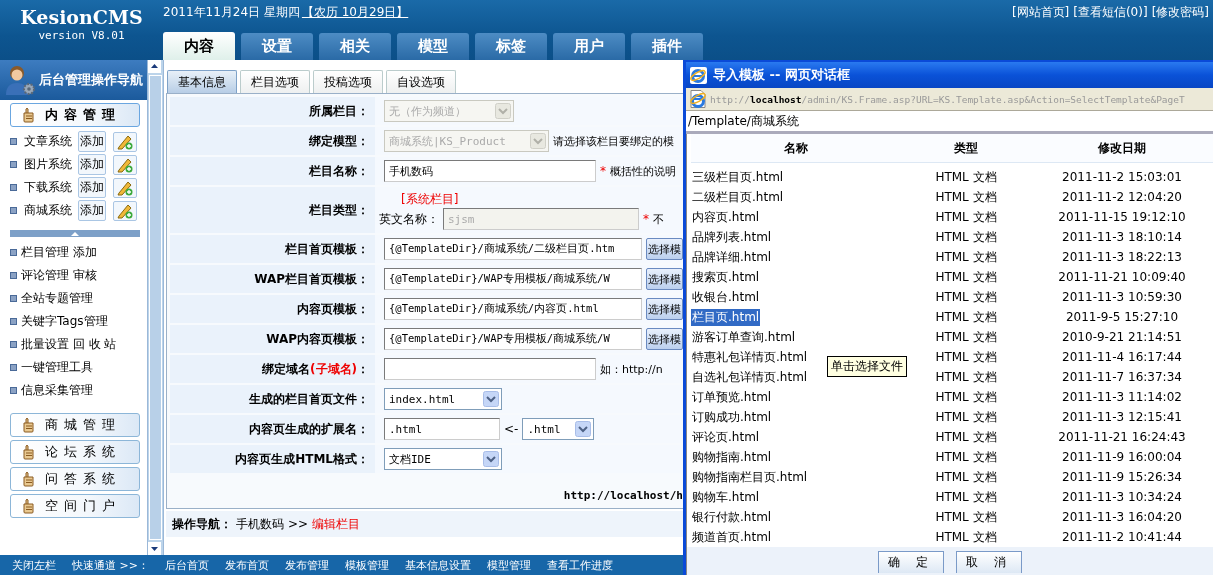 The image size is (1213, 575). I want to click on file-name: 评论页.html, so click(726, 437).